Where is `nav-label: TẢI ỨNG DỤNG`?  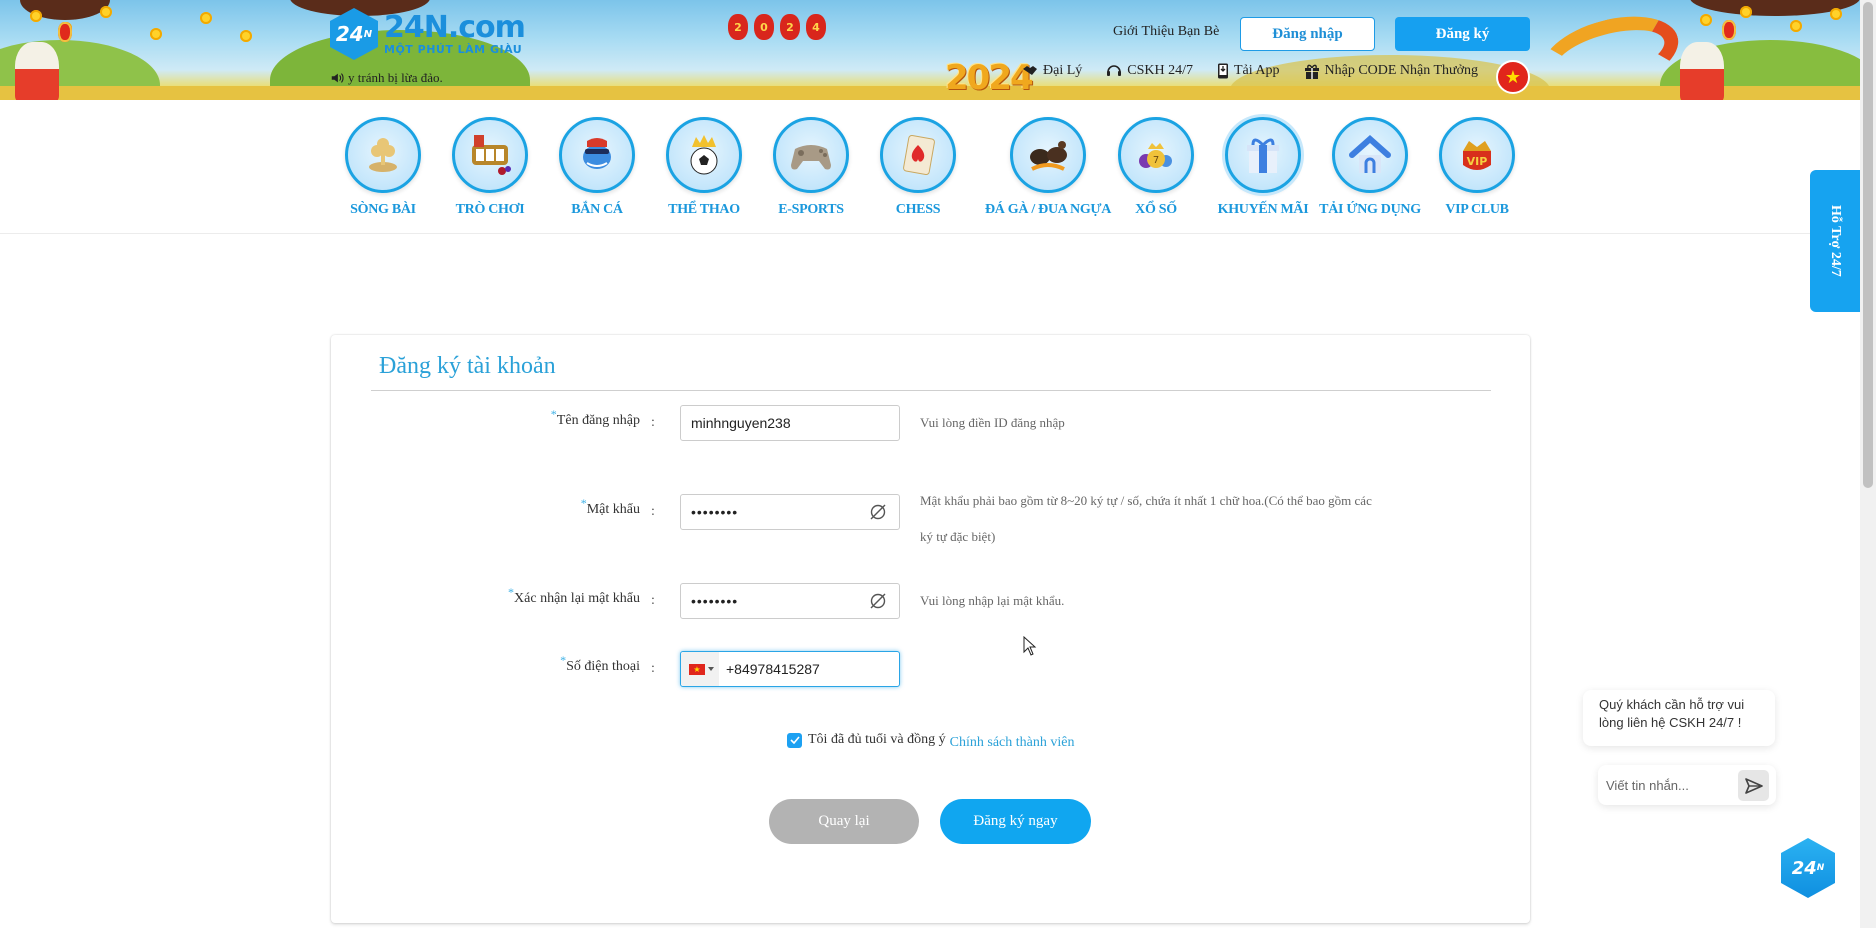
nav-label: TẢI ỨNG DỤNG is located at coordinates (1370, 209).